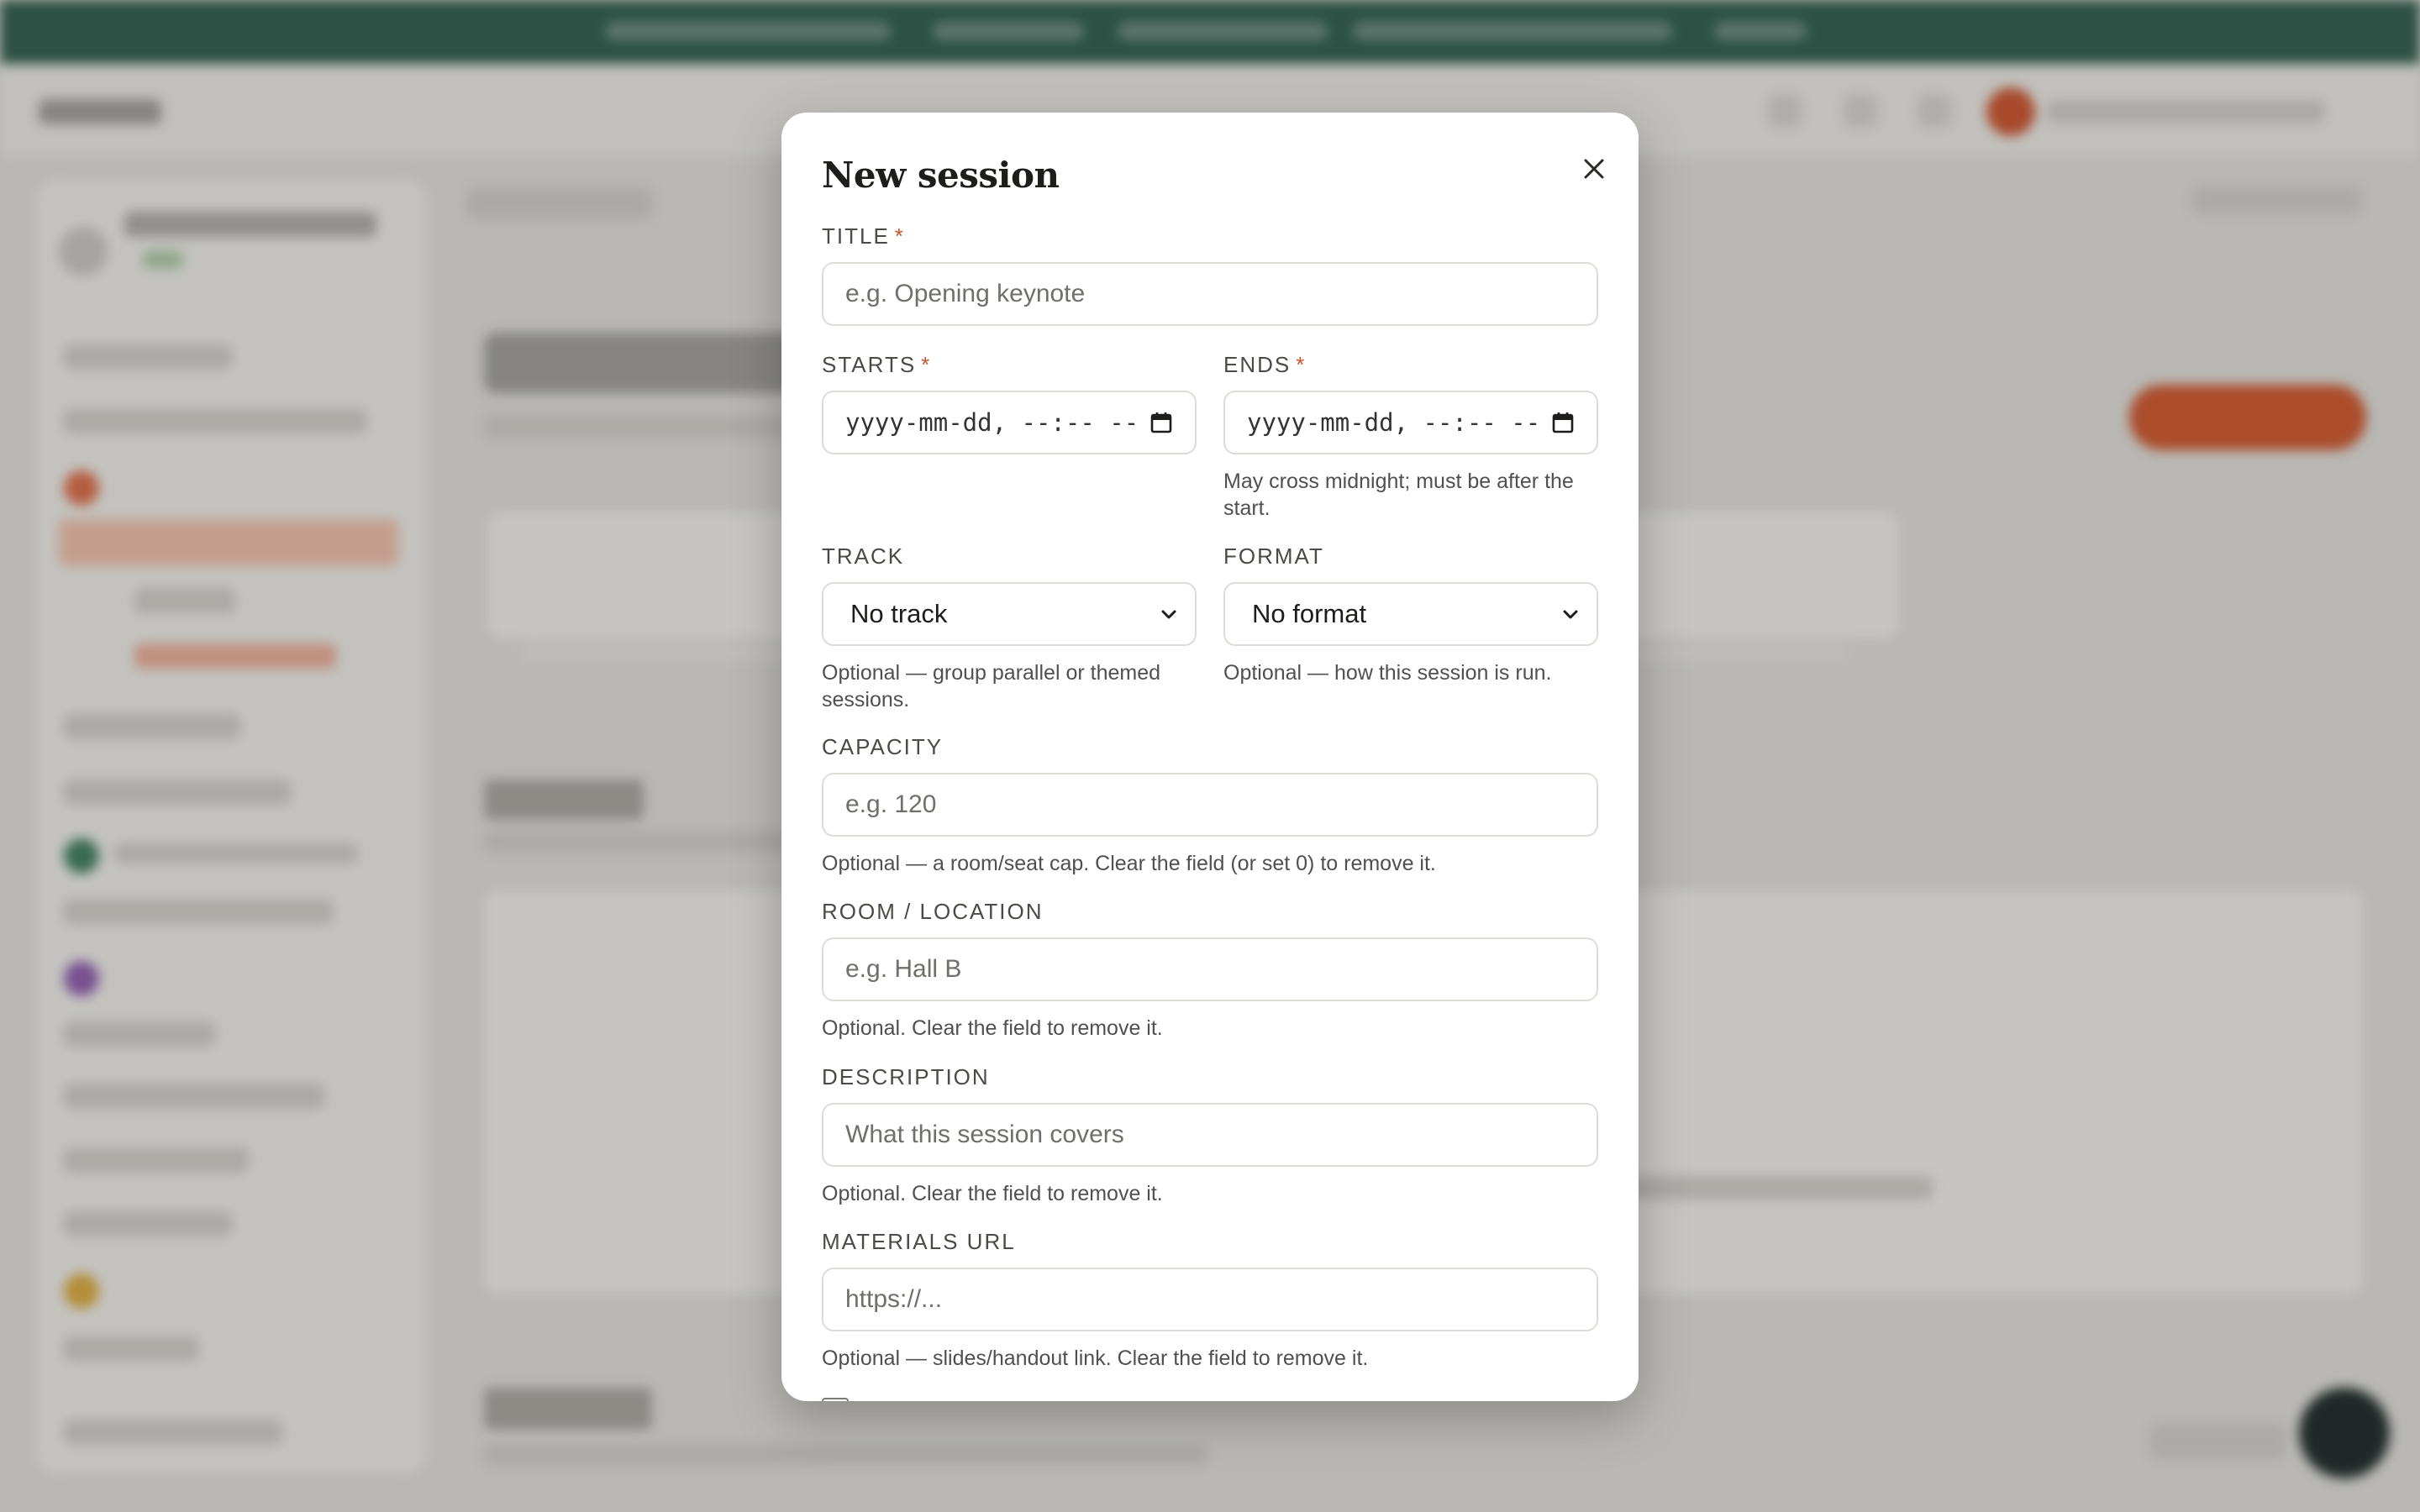 The height and width of the screenshot is (1512, 2420). Describe the element at coordinates (883, 746) in the screenshot. I see `capacity-label: CAPACITY` at that location.